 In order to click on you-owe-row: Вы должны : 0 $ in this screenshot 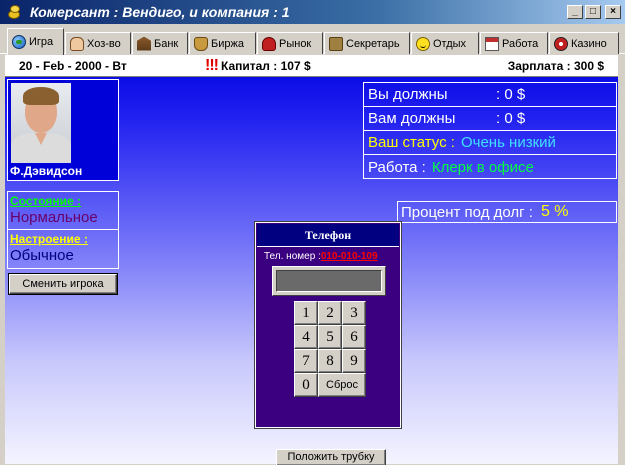, I will do `click(490, 95)`.